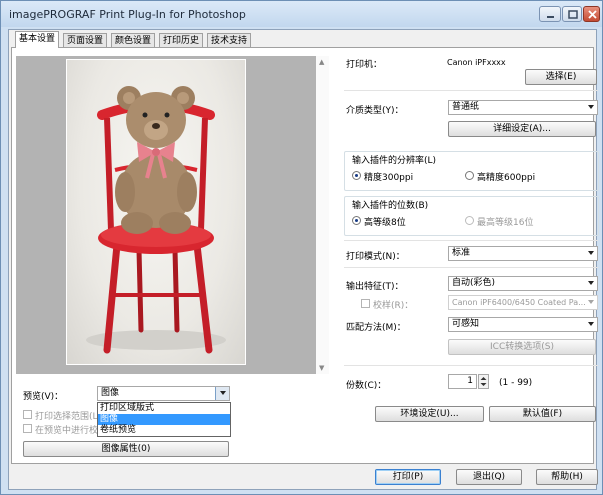 This screenshot has width=603, height=495. Describe the element at coordinates (133, 40) in the screenshot. I see `tab-color-settings: 颜色设置` at that location.